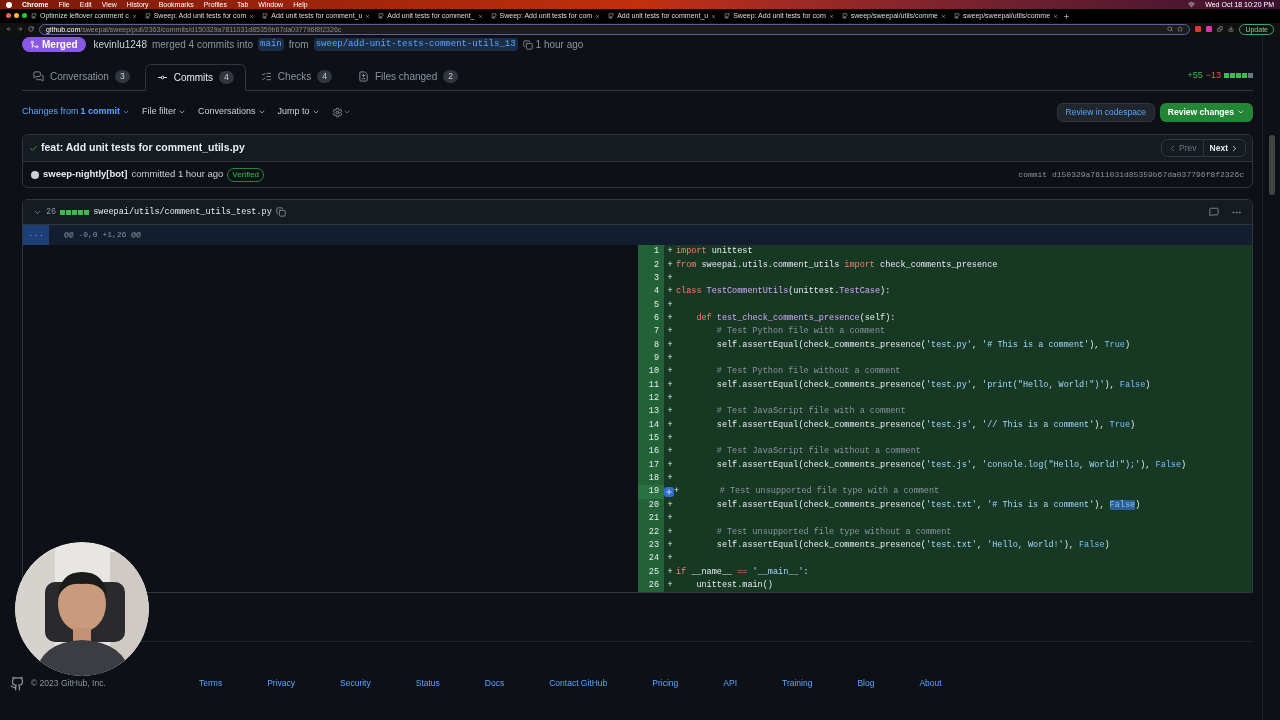 Image resolution: width=1280 pixels, height=720 pixels. Describe the element at coordinates (202, 45) in the screenshot. I see `pr-action: merged 4 commits into` at that location.